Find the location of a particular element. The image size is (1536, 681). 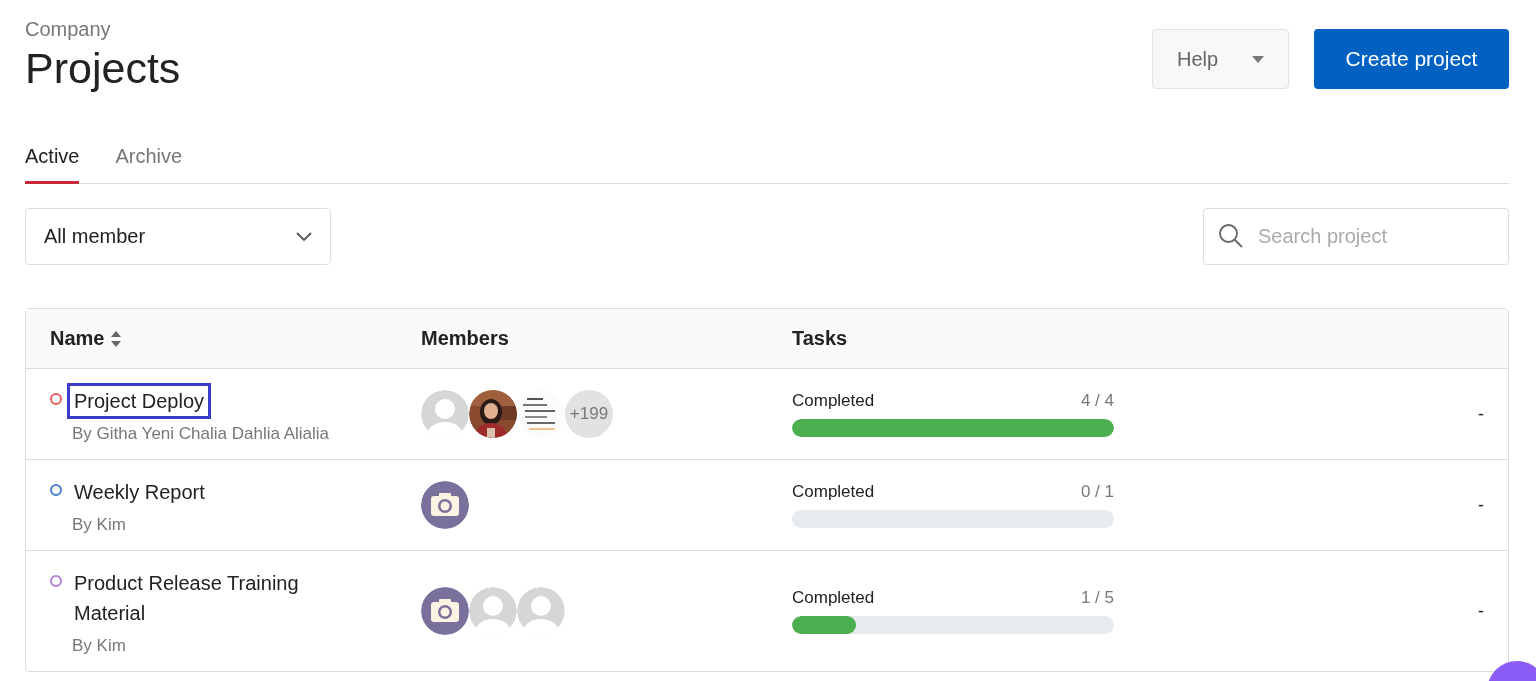

tab: Active is located at coordinates (52, 158).